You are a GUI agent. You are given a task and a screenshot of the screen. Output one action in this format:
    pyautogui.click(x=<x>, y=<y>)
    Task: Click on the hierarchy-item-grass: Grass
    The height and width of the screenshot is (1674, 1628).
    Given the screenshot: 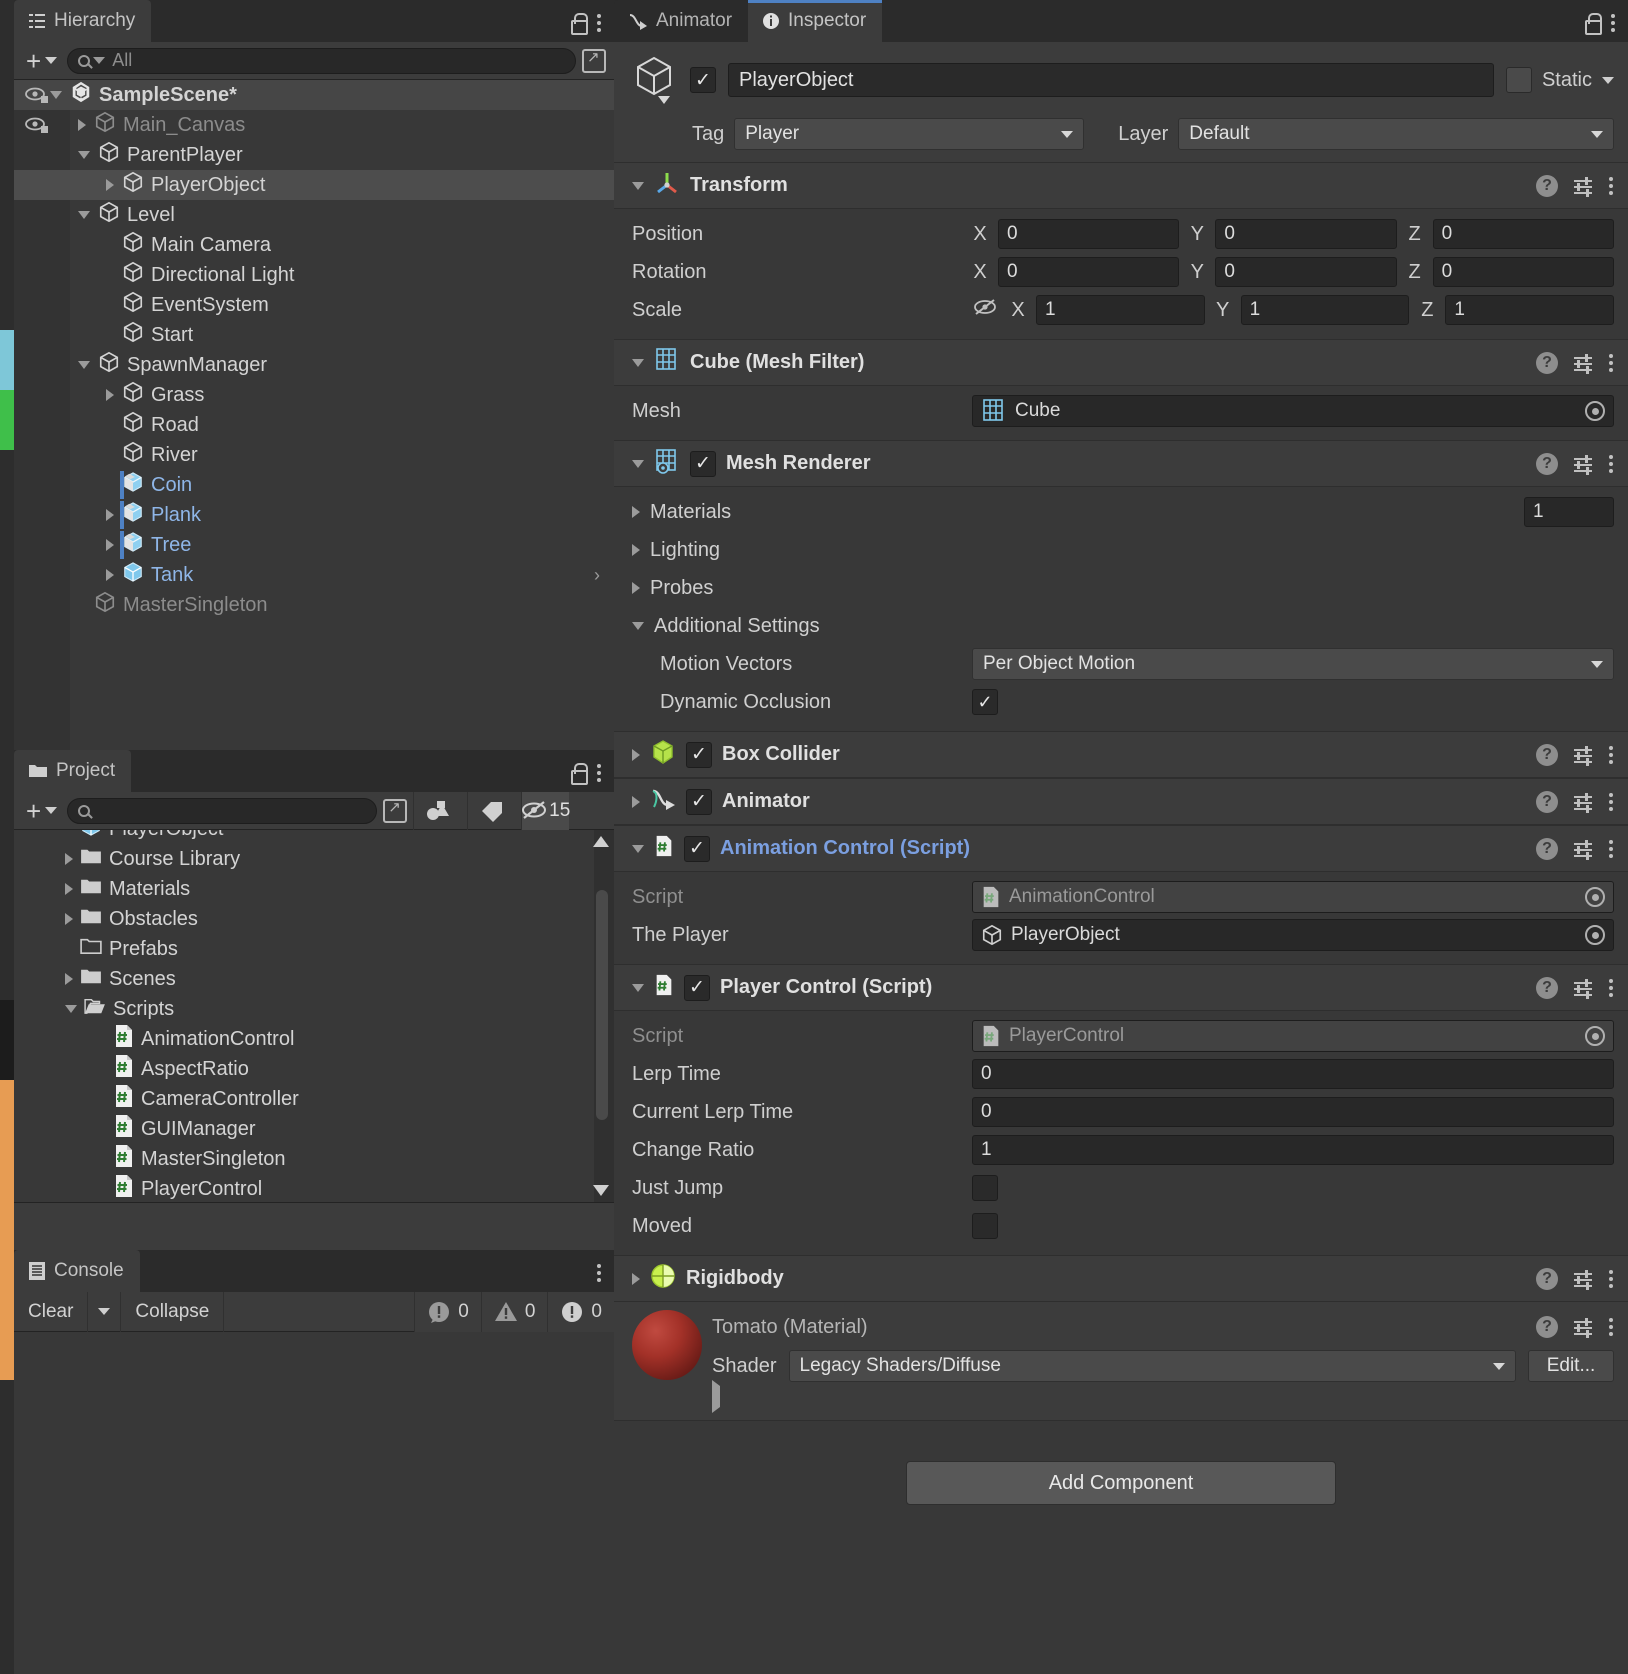 What is the action you would take?
    pyautogui.click(x=314, y=395)
    